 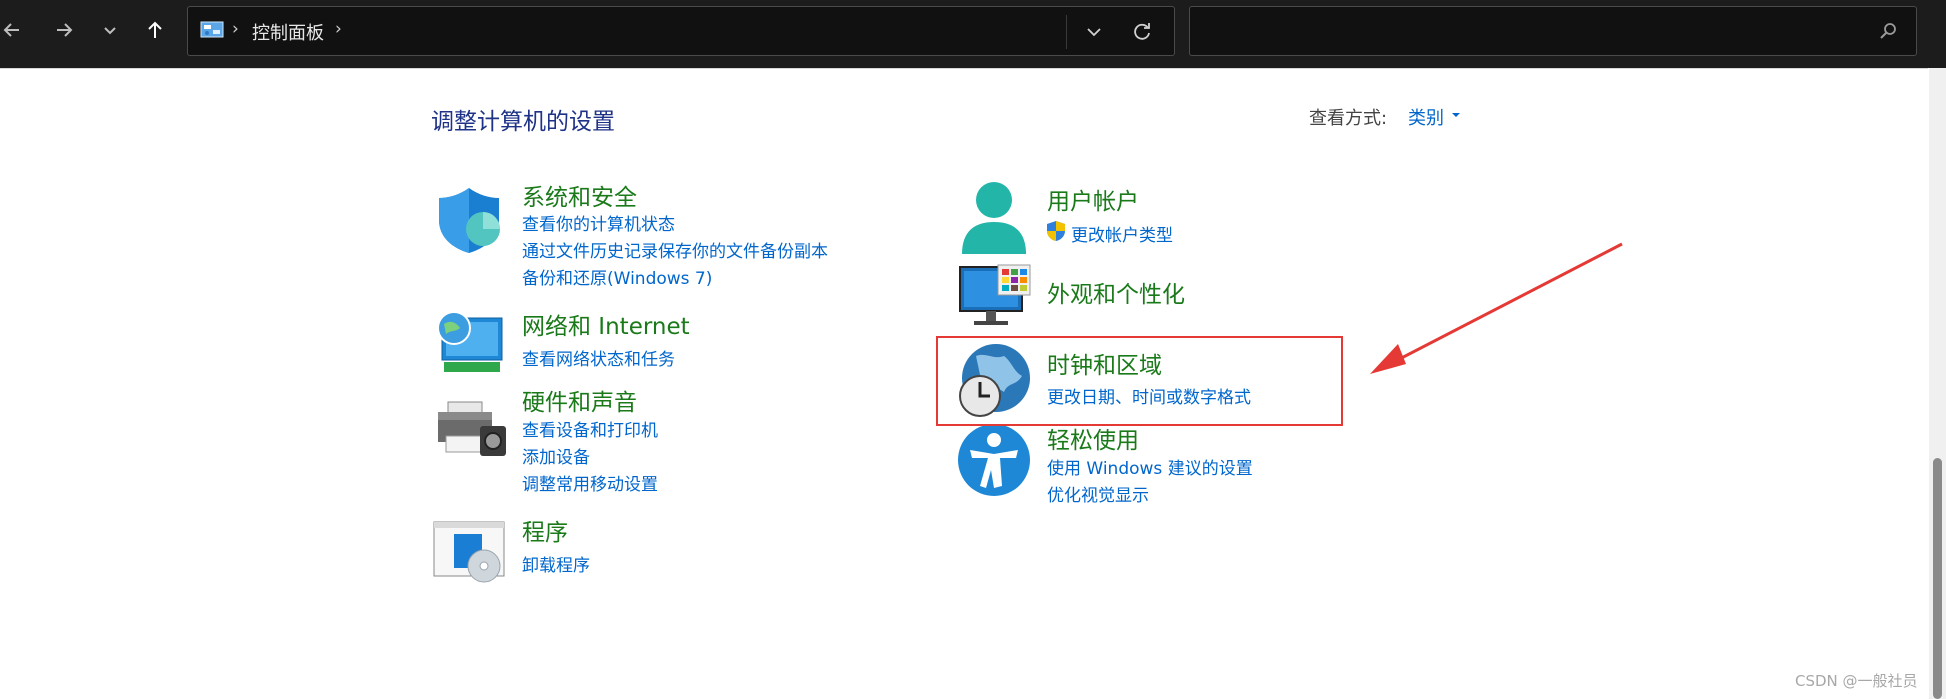 What do you see at coordinates (556, 455) in the screenshot?
I see `link-add-device: 添加设备` at bounding box center [556, 455].